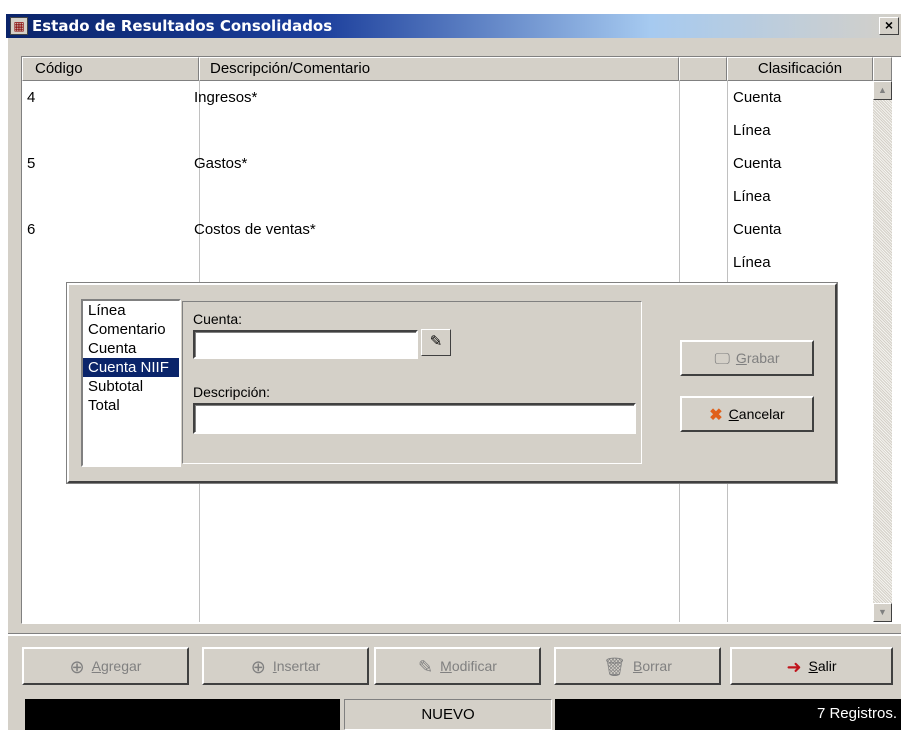 Image resolution: width=901 pixels, height=730 pixels. What do you see at coordinates (220, 164) in the screenshot?
I see `cell-descripcion: Gastos*` at bounding box center [220, 164].